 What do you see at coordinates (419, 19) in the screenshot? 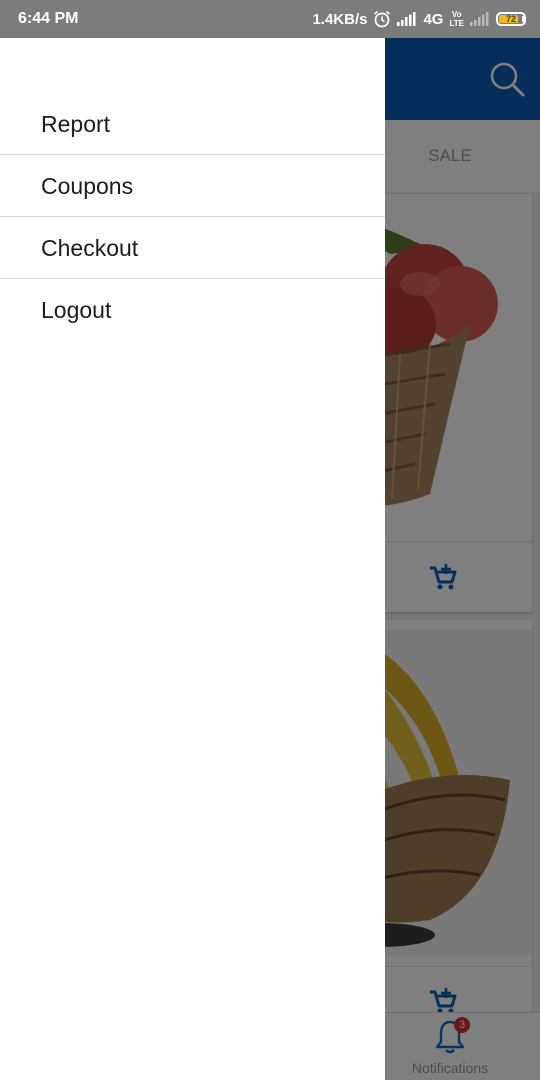
I see `status-indicators: 1.4KB/s 4G Vo LTE 72` at bounding box center [419, 19].